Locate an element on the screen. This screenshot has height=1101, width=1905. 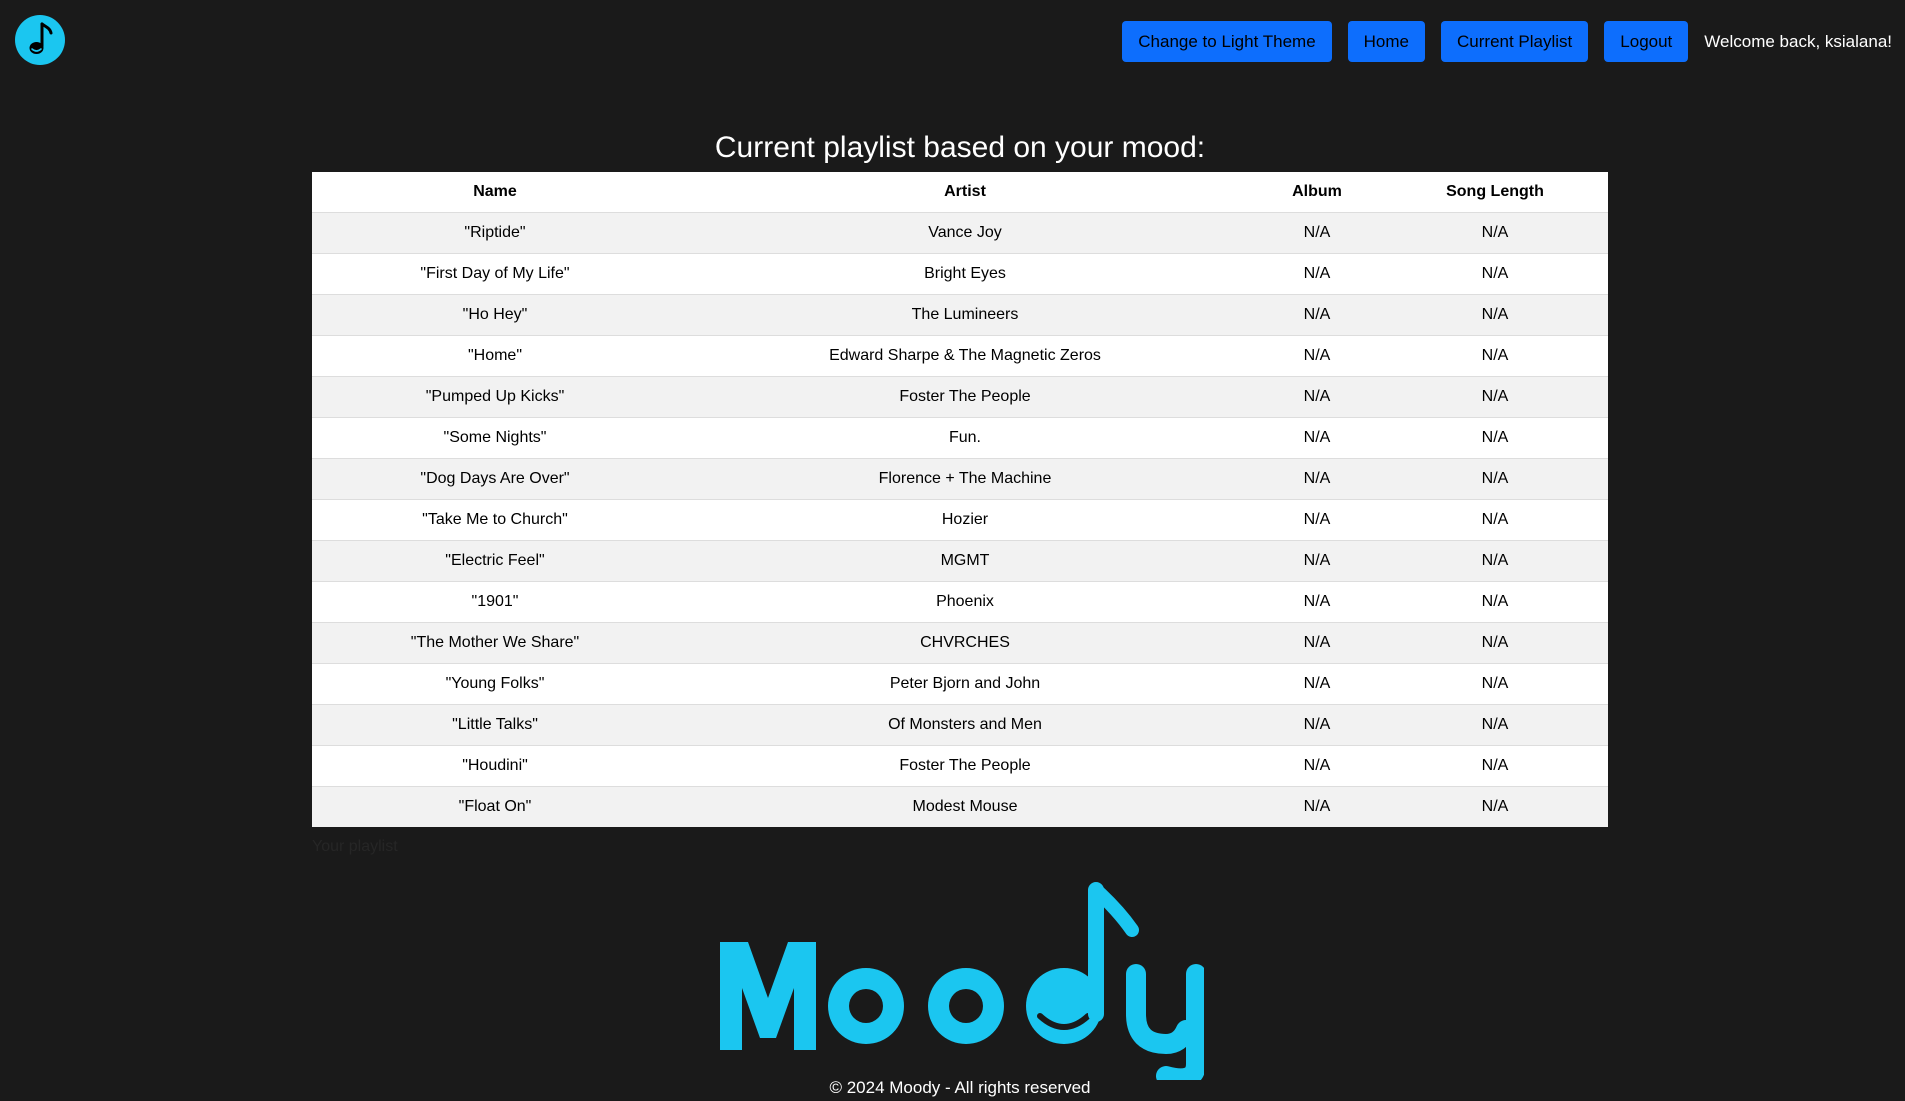
table-row: "Houdini" Foster The People N/A N/A is located at coordinates (960, 766).